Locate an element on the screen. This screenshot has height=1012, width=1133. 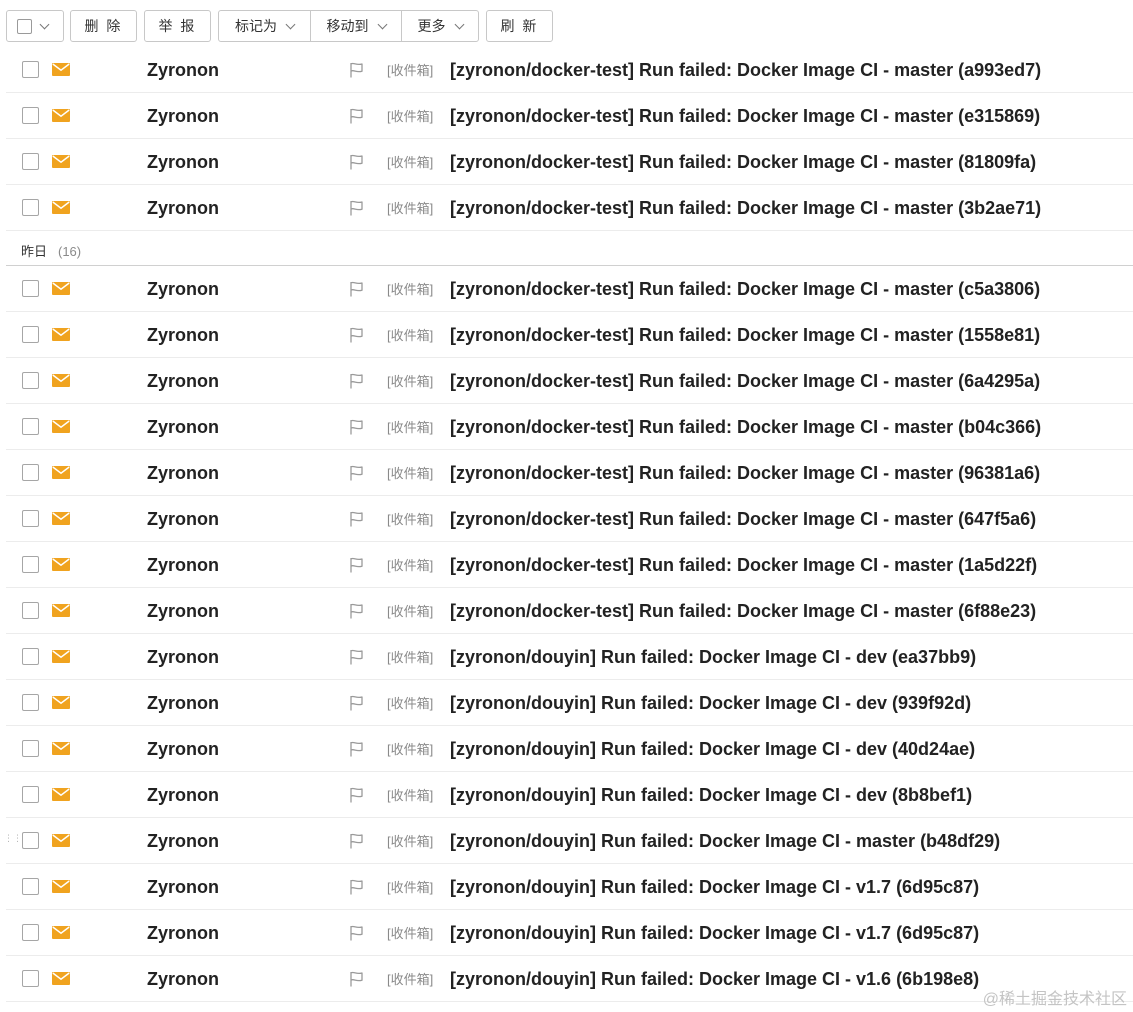
folder-tag: [收件箱] is located at coordinates (410, 795).